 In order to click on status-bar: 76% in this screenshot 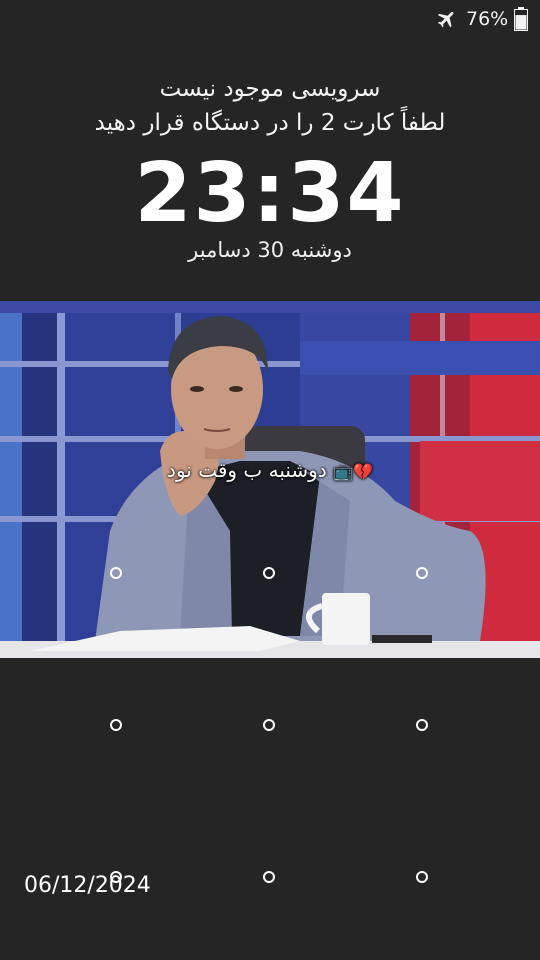, I will do `click(270, 20)`.